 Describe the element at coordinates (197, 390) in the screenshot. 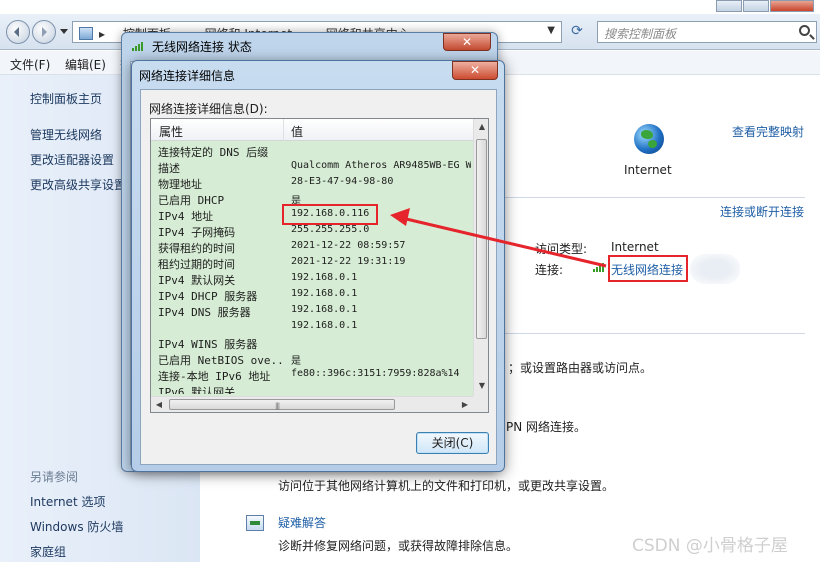

I see `property-cell: IPv6 默认网关` at that location.